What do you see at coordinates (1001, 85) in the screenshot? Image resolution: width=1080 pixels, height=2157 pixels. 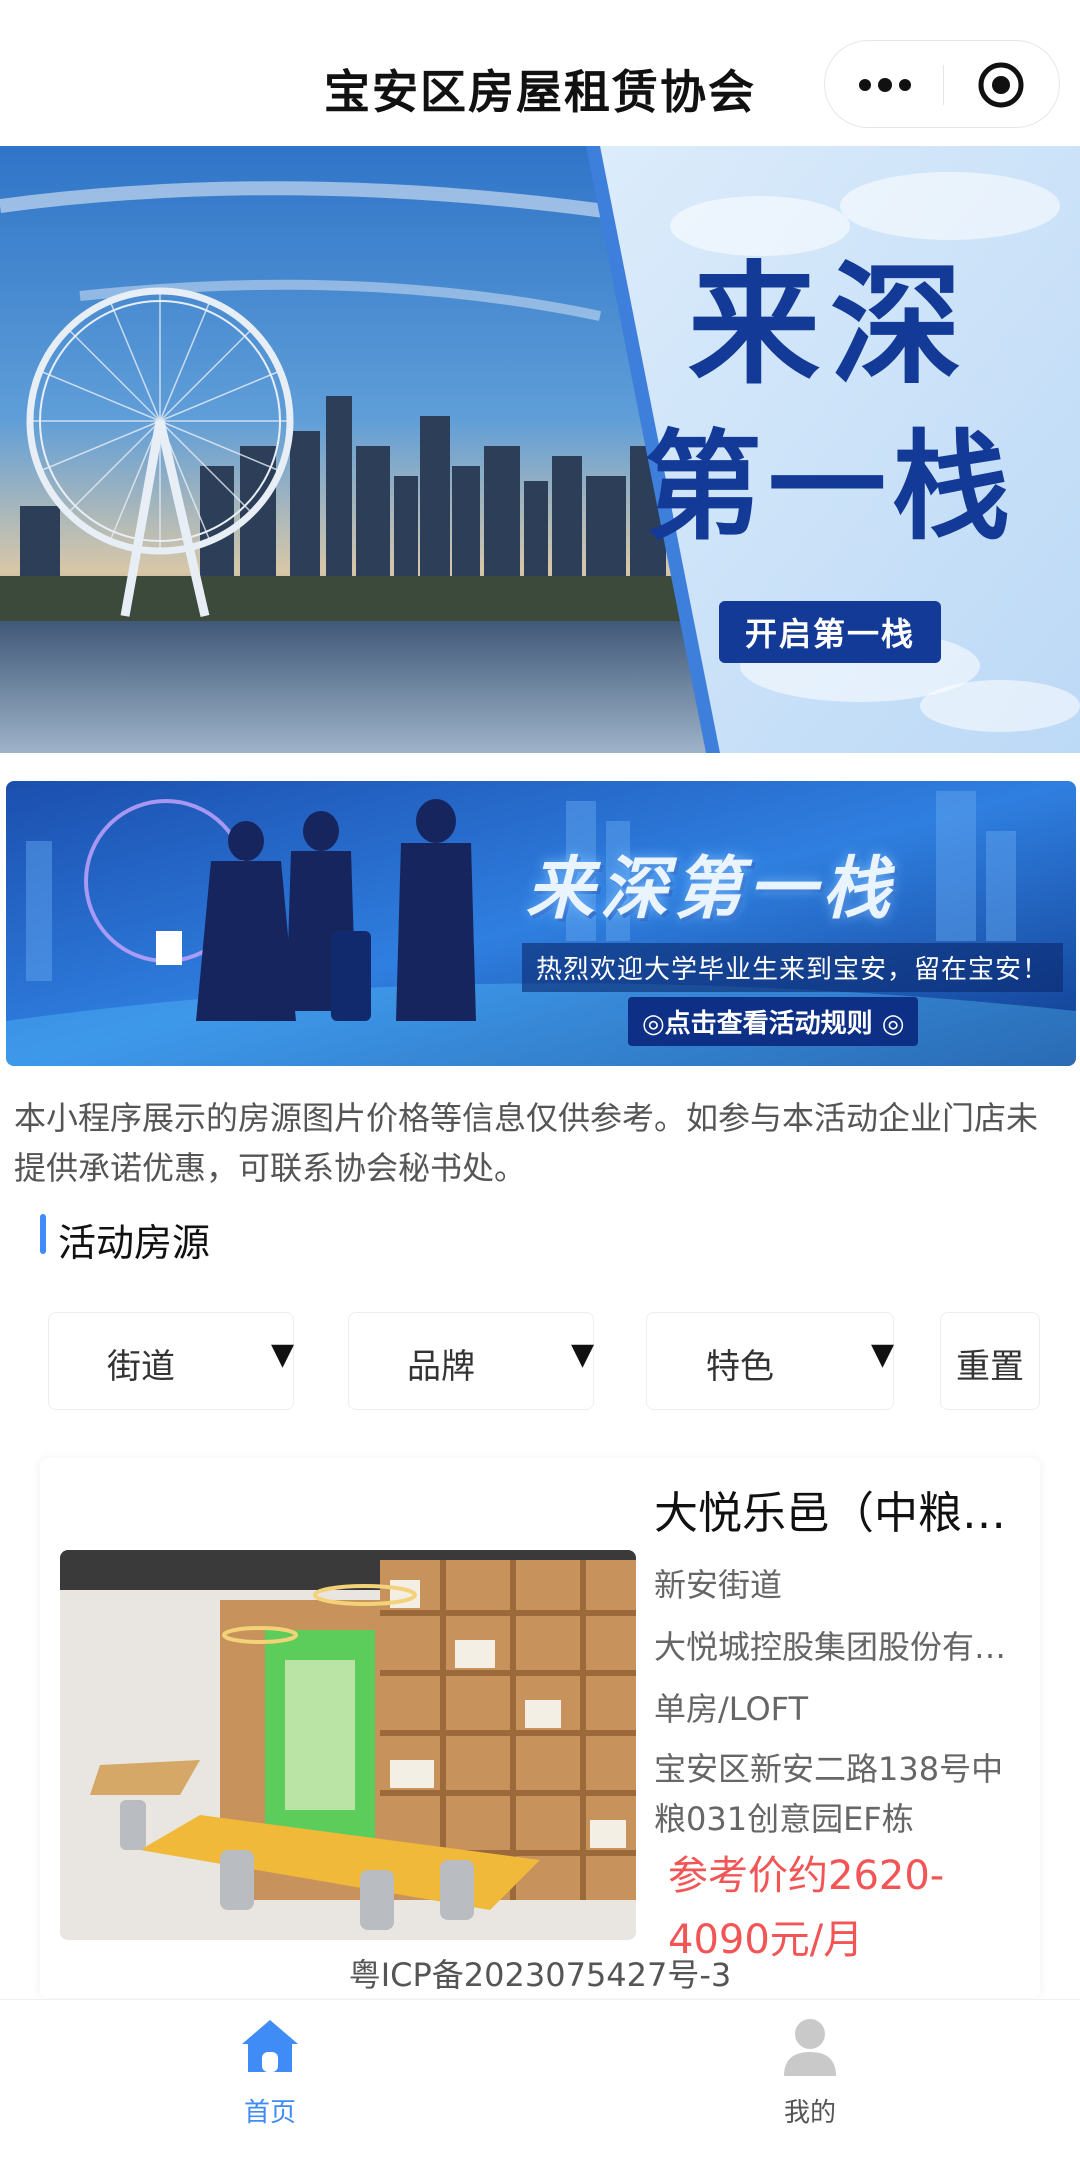 I see `target-icon` at bounding box center [1001, 85].